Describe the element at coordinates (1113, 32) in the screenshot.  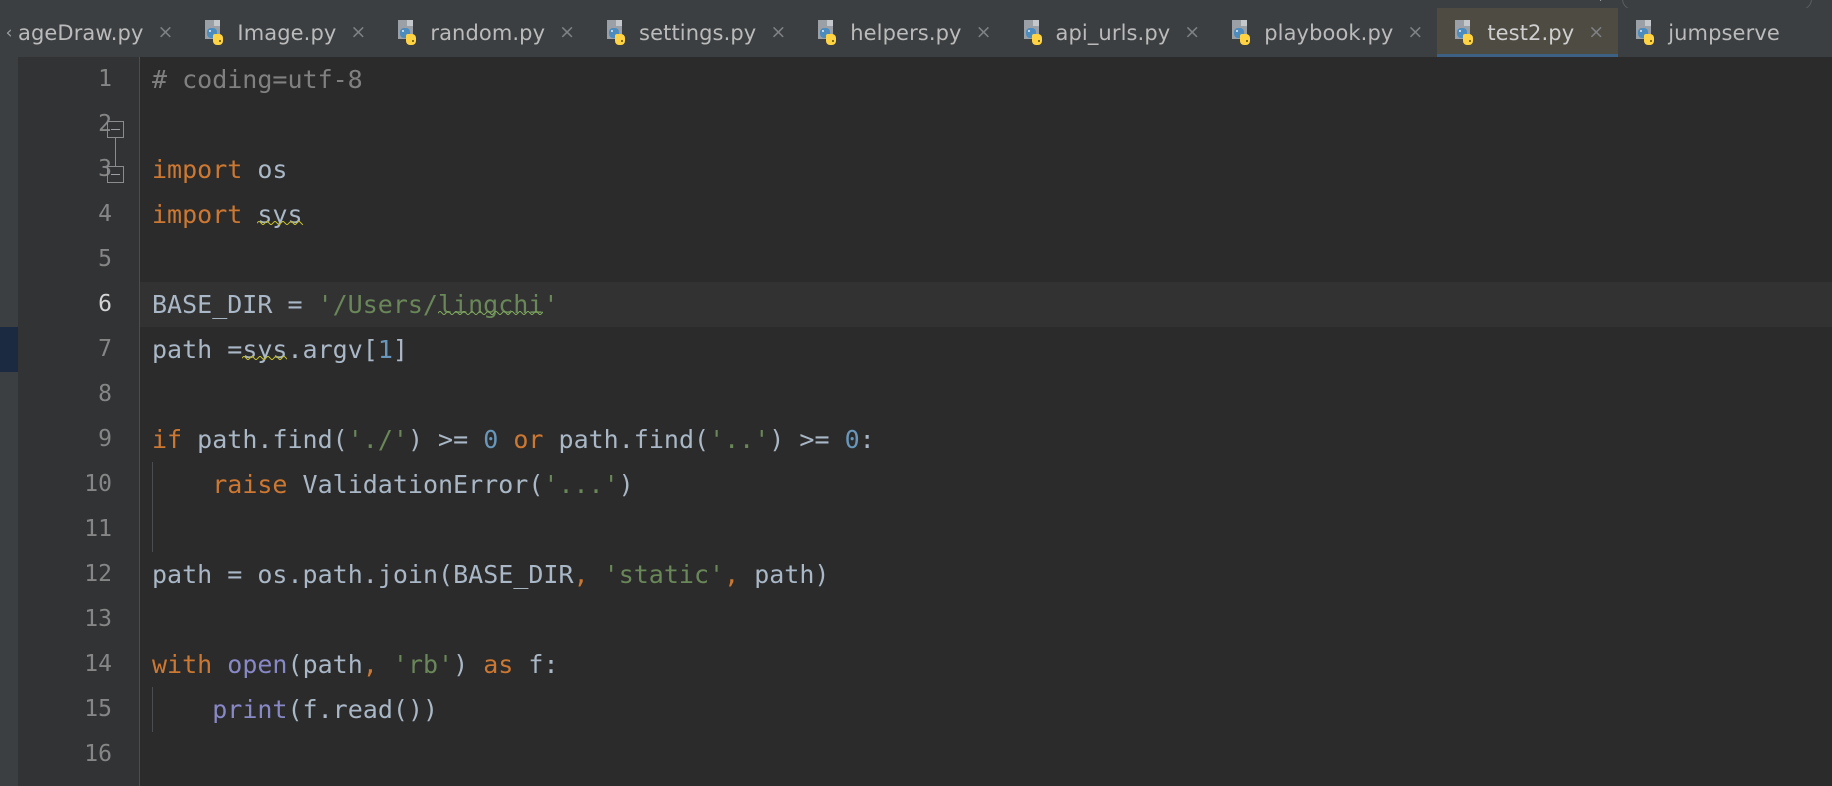
I see `editor-tab-label: api_urls.py` at that location.